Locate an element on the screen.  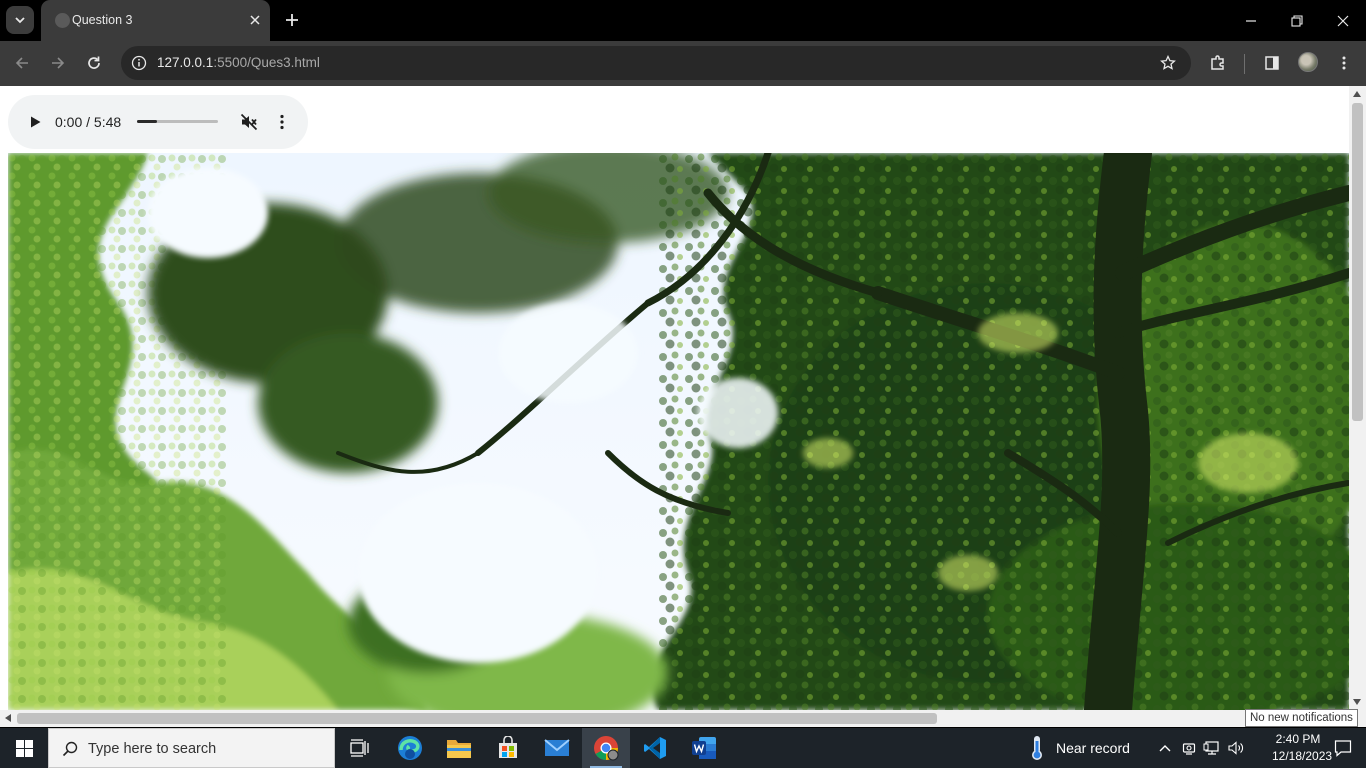
windows-logo-icon is located at coordinates (24, 748).